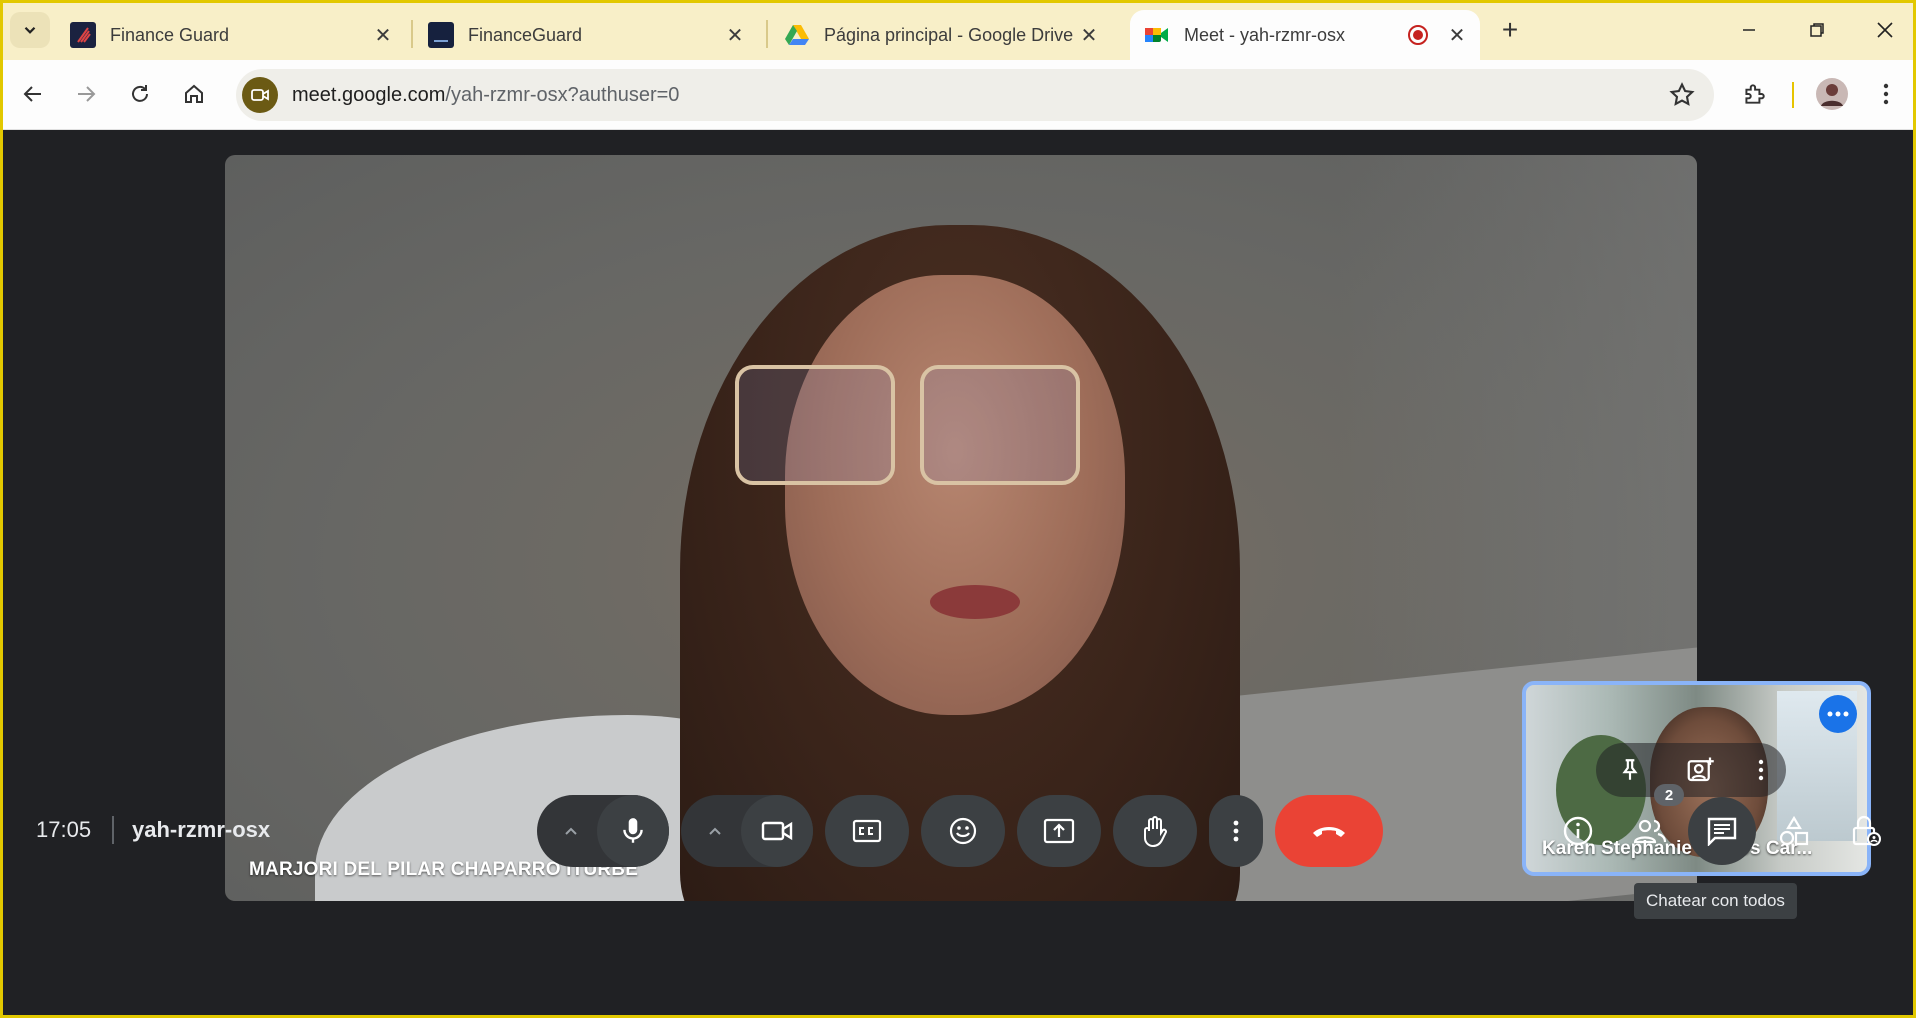 This screenshot has height=1018, width=1916. Describe the element at coordinates (1630, 770) in the screenshot. I see `pin-icon` at that location.